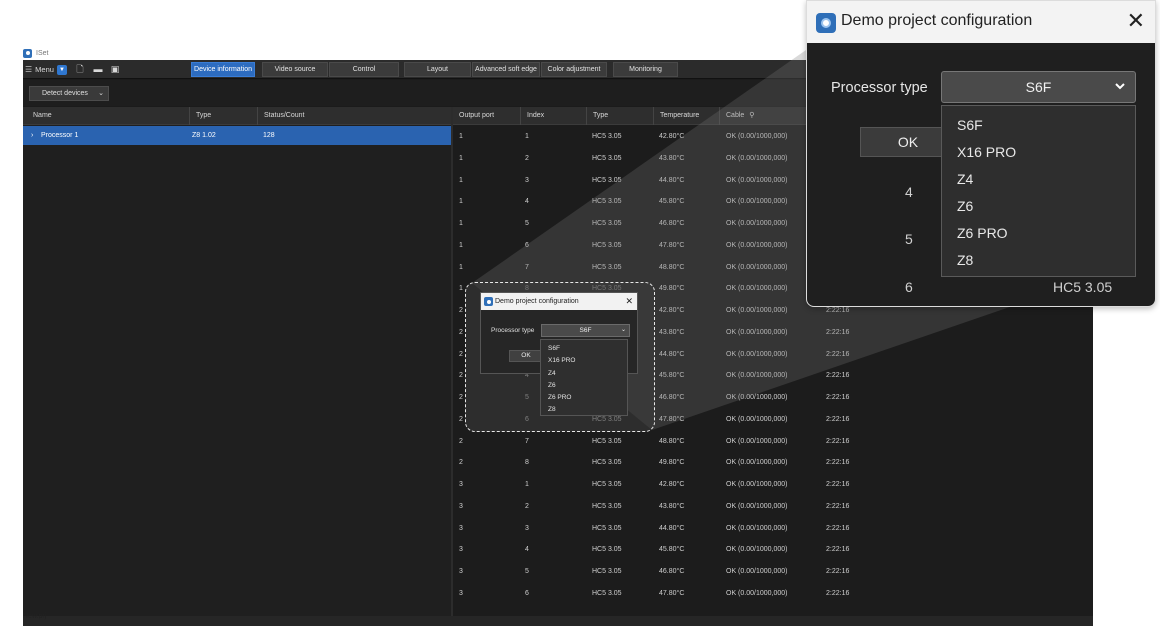 Image resolution: width=1160 pixels, height=629 pixels. I want to click on processor-type-select: S6F ⌄, so click(585, 330).